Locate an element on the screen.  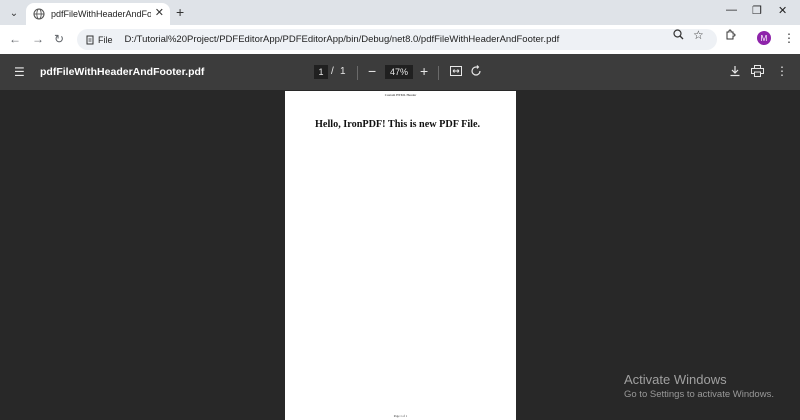
page-header: Custom HTML Header is located at coordinates (400, 95).